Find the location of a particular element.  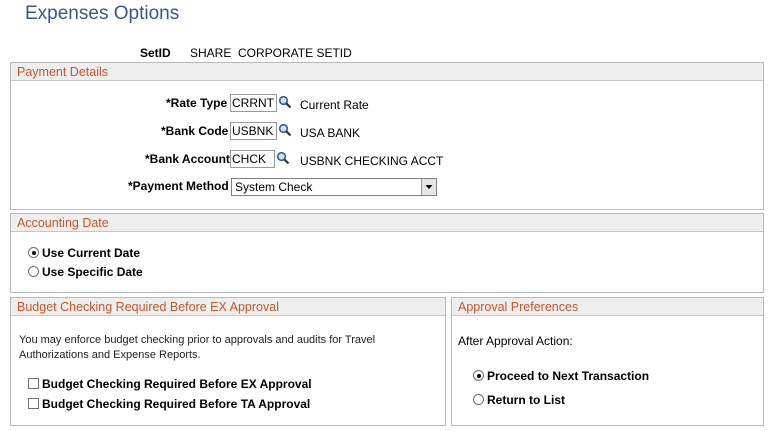

chevron-down-icon is located at coordinates (429, 187).